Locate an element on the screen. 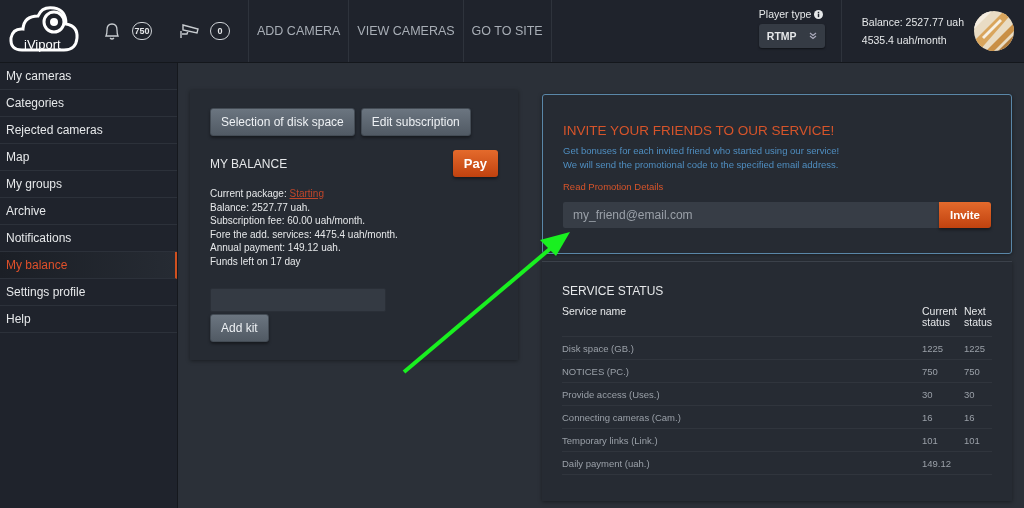 This screenshot has width=1024, height=508. email-input-field: my_friend@email.com is located at coordinates (751, 215).